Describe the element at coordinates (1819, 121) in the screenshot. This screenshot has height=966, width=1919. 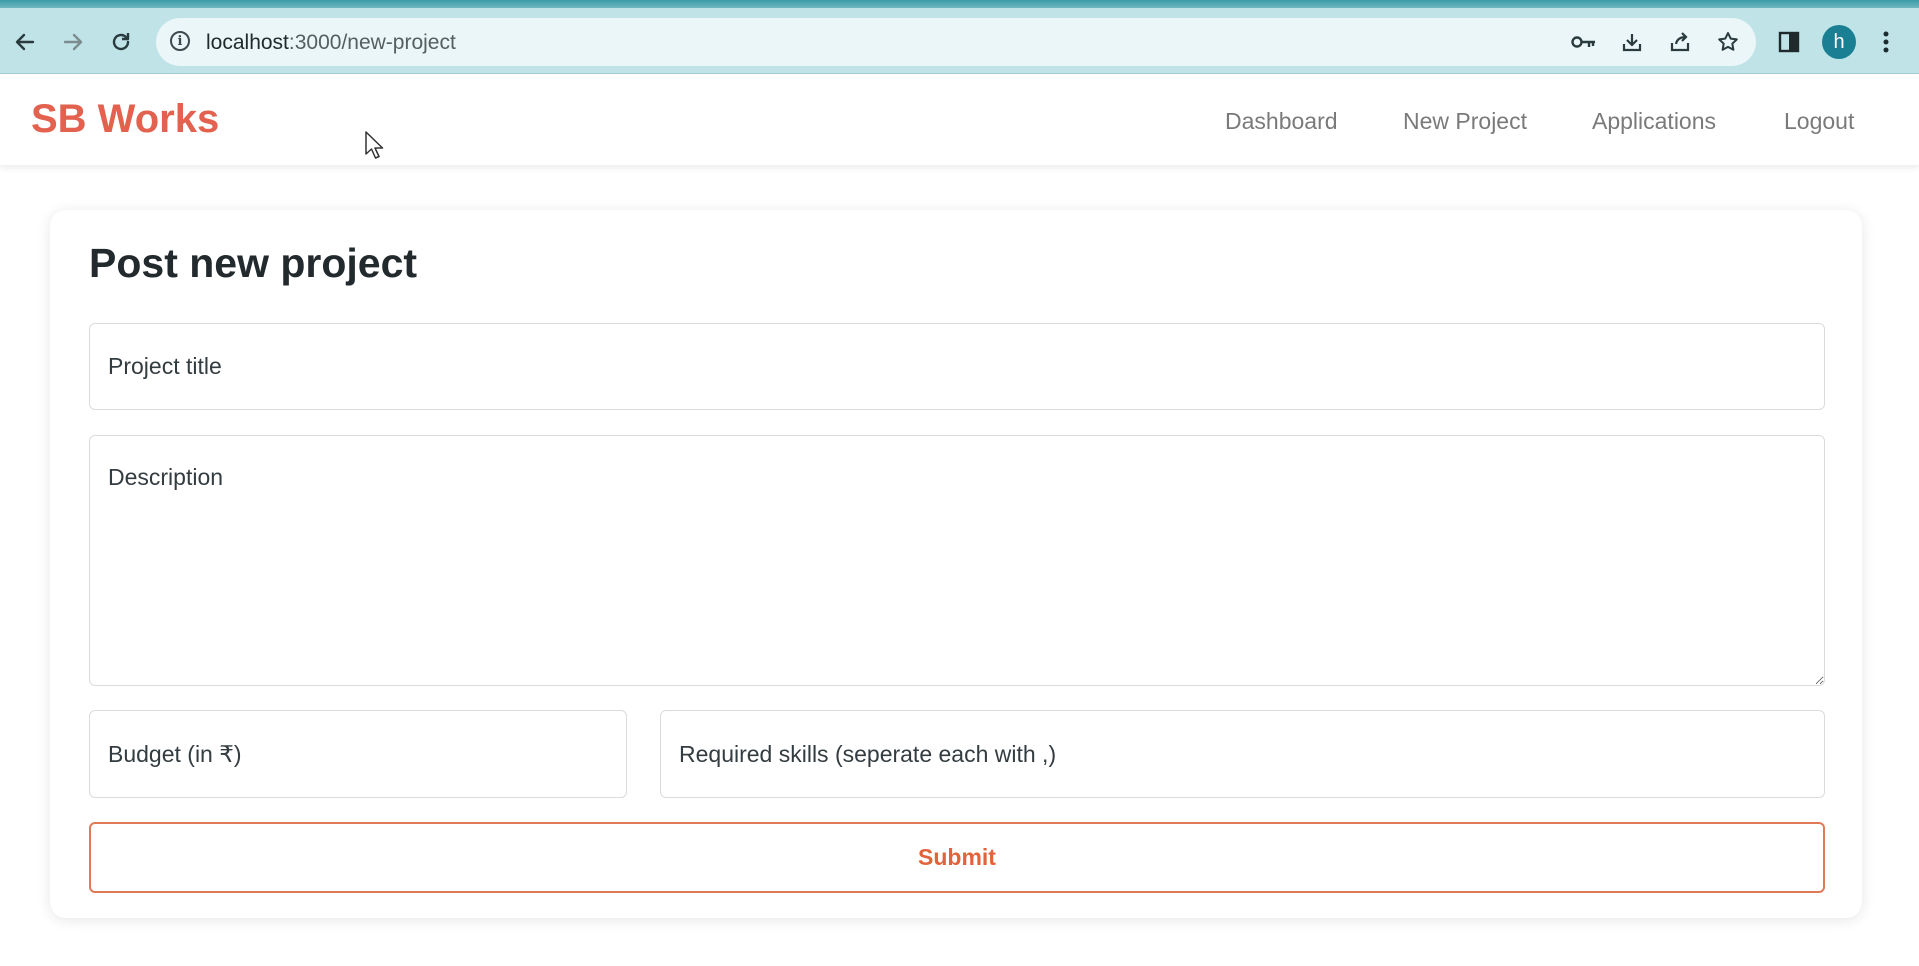
I see `nav-link-logout: Logout` at that location.